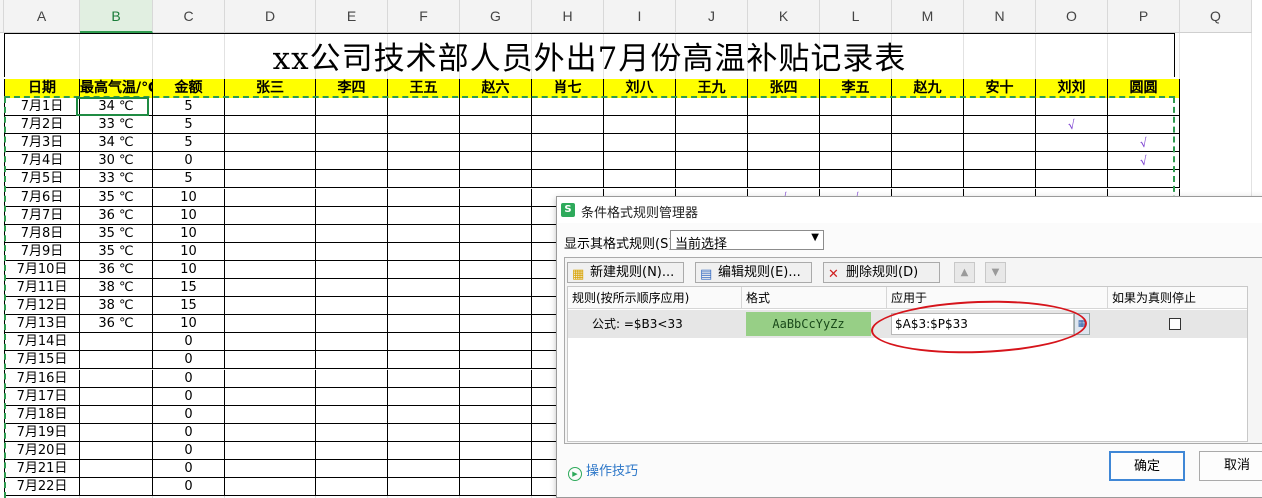  Describe the element at coordinates (42, 414) in the screenshot. I see `date-cell: 7月18日` at that location.